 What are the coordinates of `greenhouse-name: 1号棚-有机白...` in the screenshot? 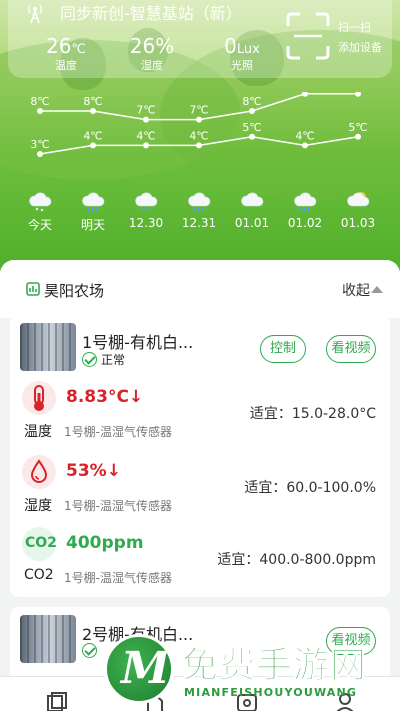 It's located at (137, 341).